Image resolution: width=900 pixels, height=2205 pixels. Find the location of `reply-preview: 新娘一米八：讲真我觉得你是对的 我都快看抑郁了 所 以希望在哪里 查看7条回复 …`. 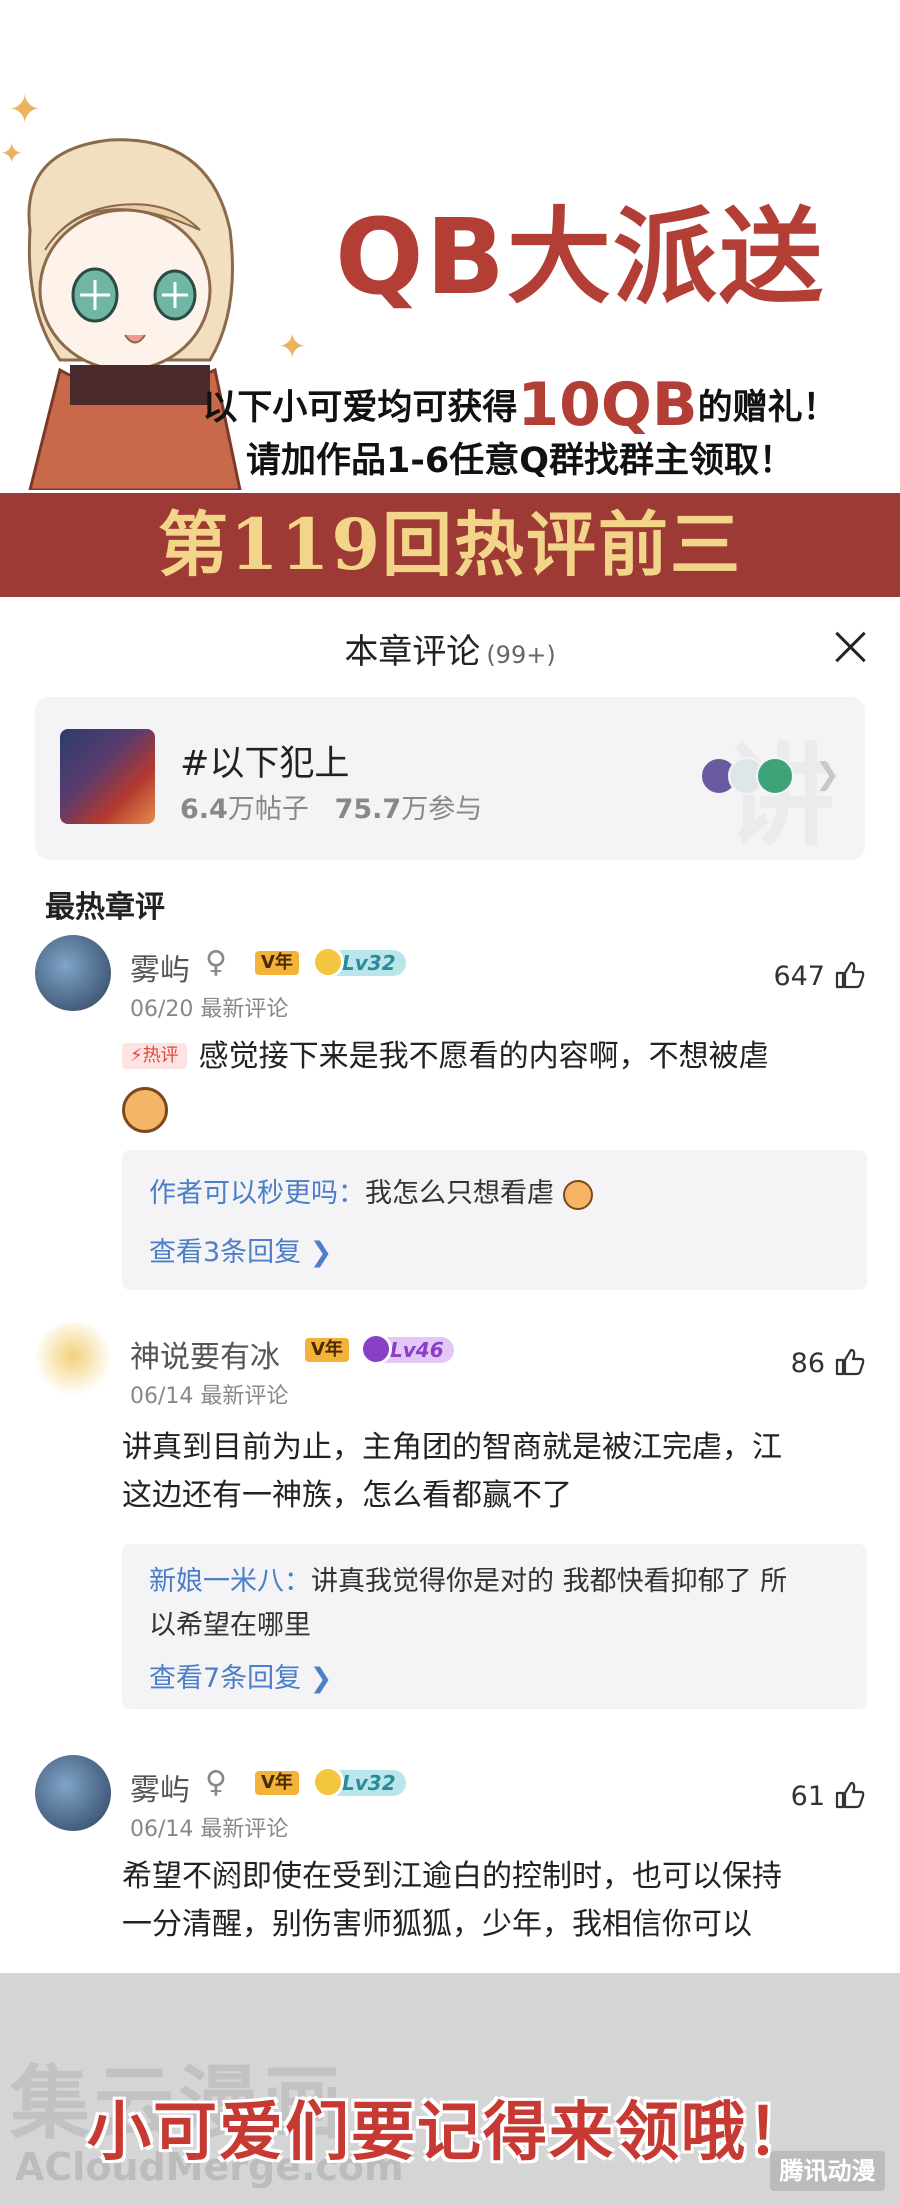

reply-preview: 新娘一米八：讲真我觉得你是对的 我都快看抑郁了 所 以希望在哪里 查看7条回复 … is located at coordinates (494, 1626).